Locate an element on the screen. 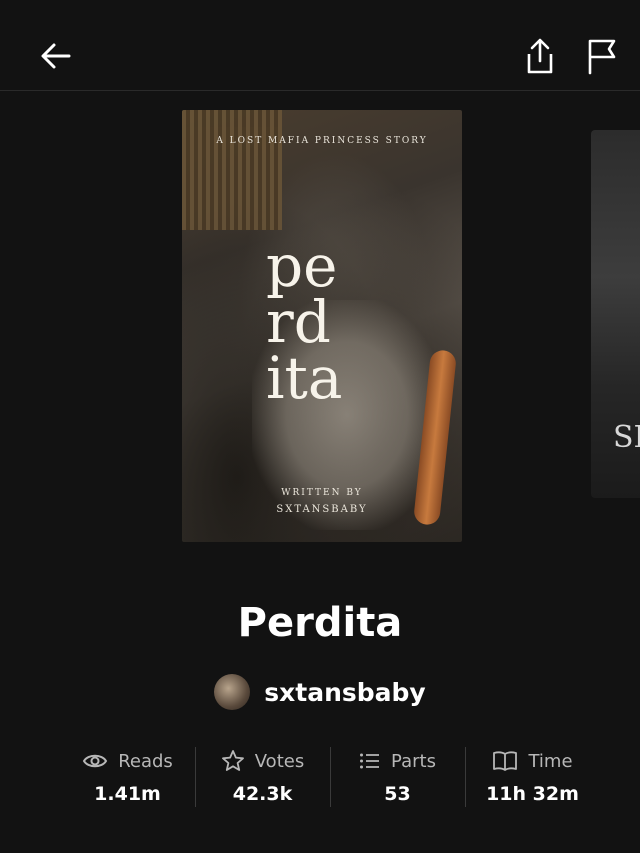 This screenshot has width=640, height=853. share-icon is located at coordinates (540, 56).